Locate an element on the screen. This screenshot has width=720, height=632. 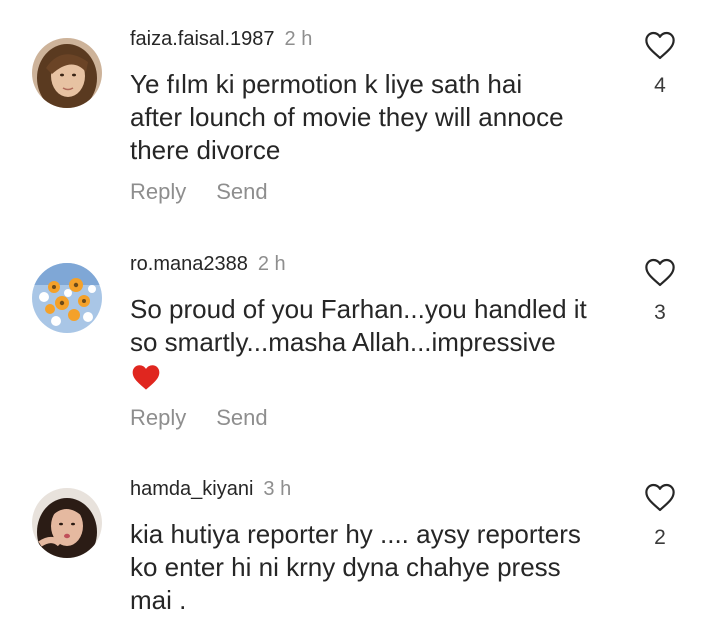
like-count: 4 is located at coordinates (660, 85).